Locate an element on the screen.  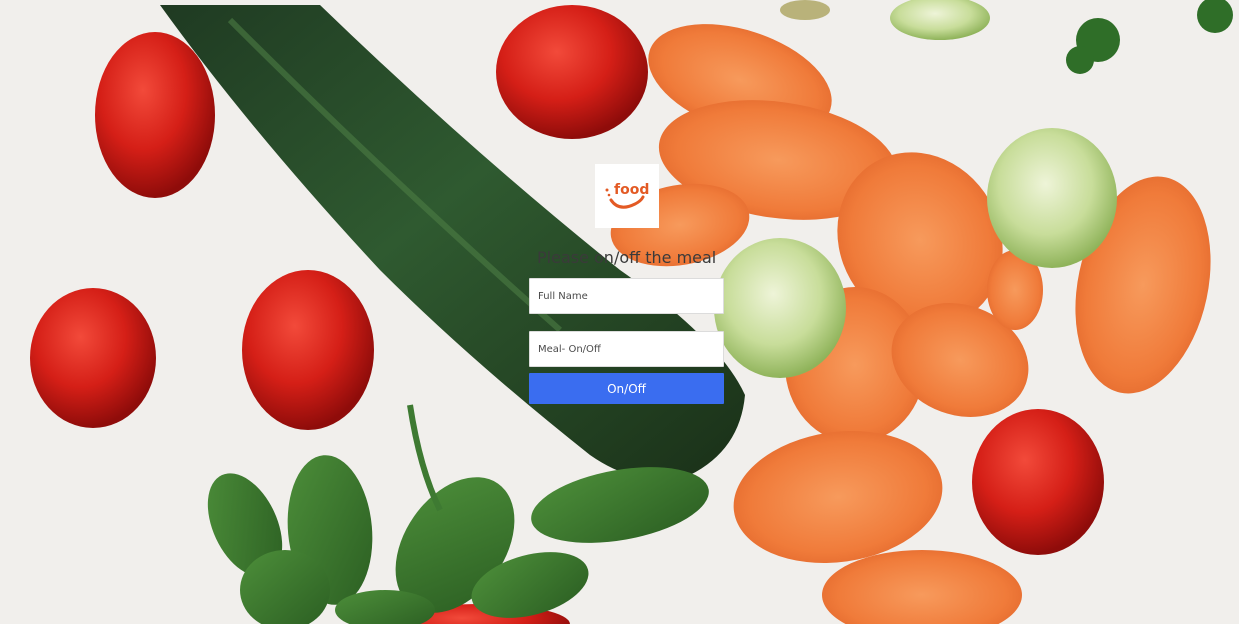
on-off-submit-button: On/Off is located at coordinates (626, 388).